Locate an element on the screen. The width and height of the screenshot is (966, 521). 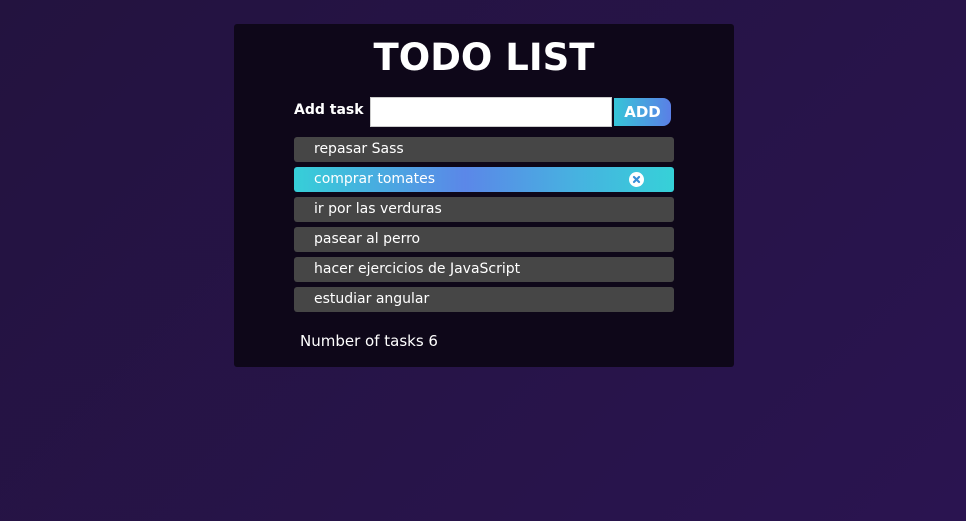
task-item-active: comprar tomates is located at coordinates (484, 179).